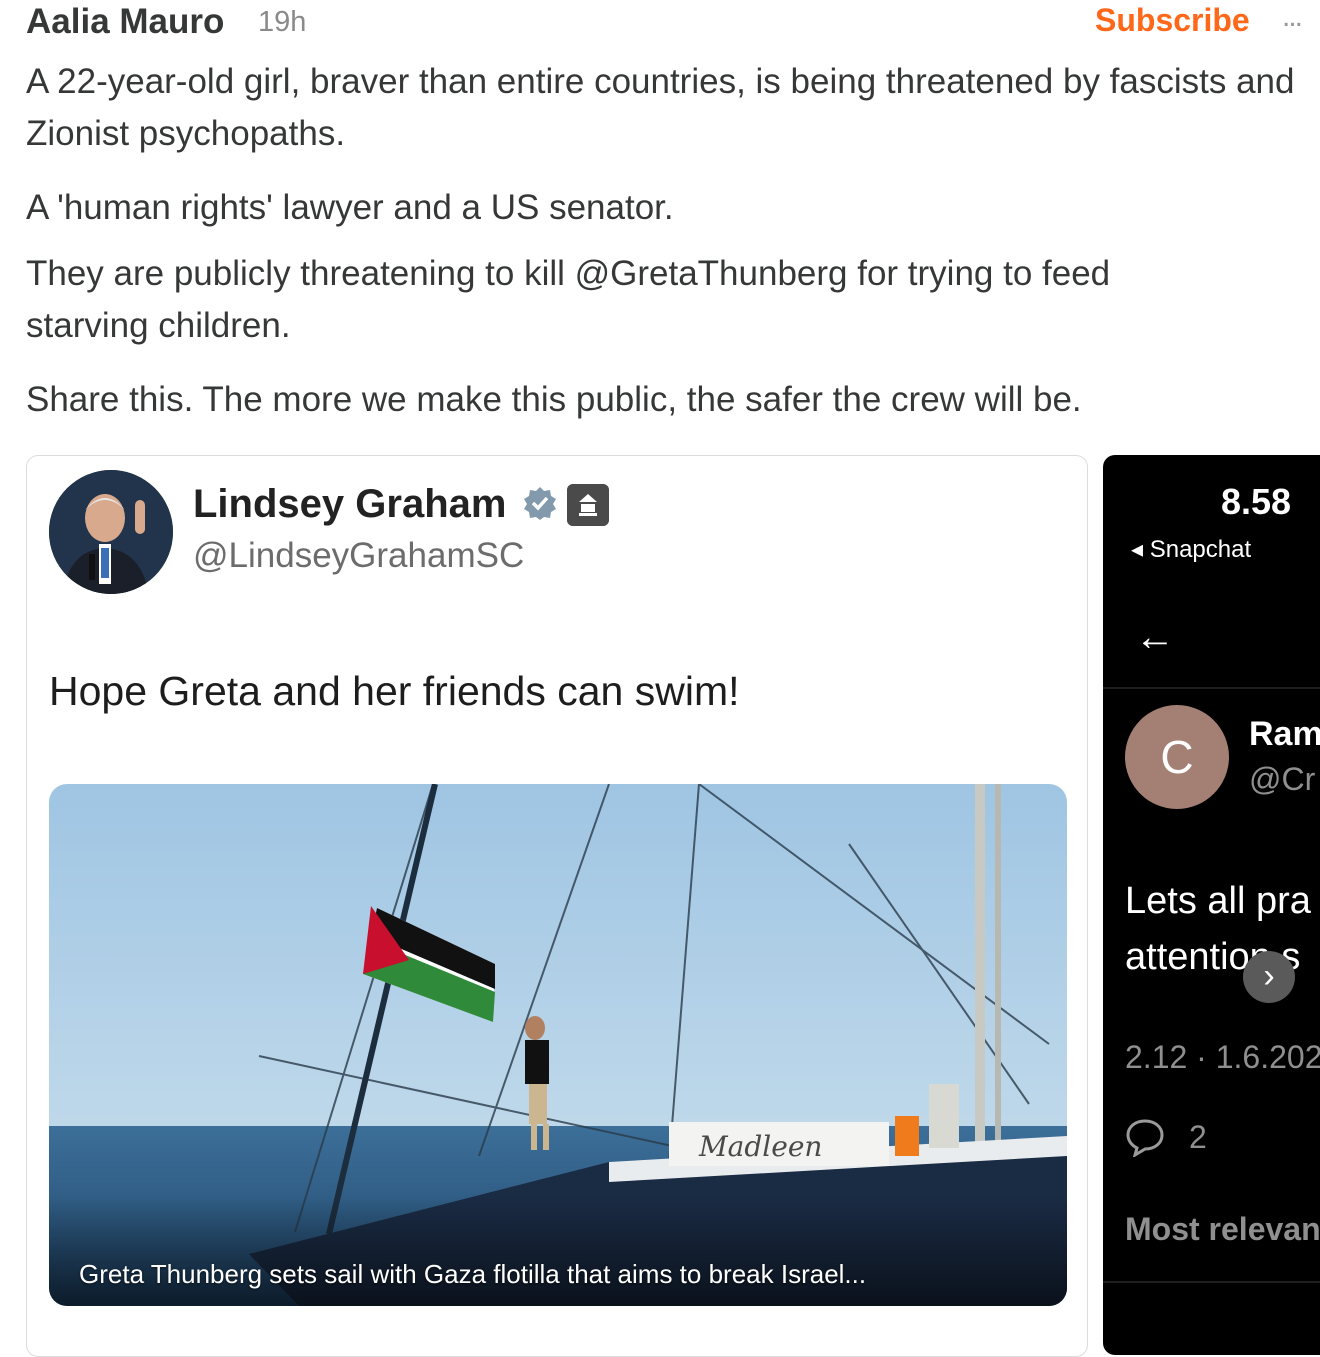 This screenshot has height=1357, width=1320. I want to click on tweet-author-name: Lindsey Graham, so click(350, 504).